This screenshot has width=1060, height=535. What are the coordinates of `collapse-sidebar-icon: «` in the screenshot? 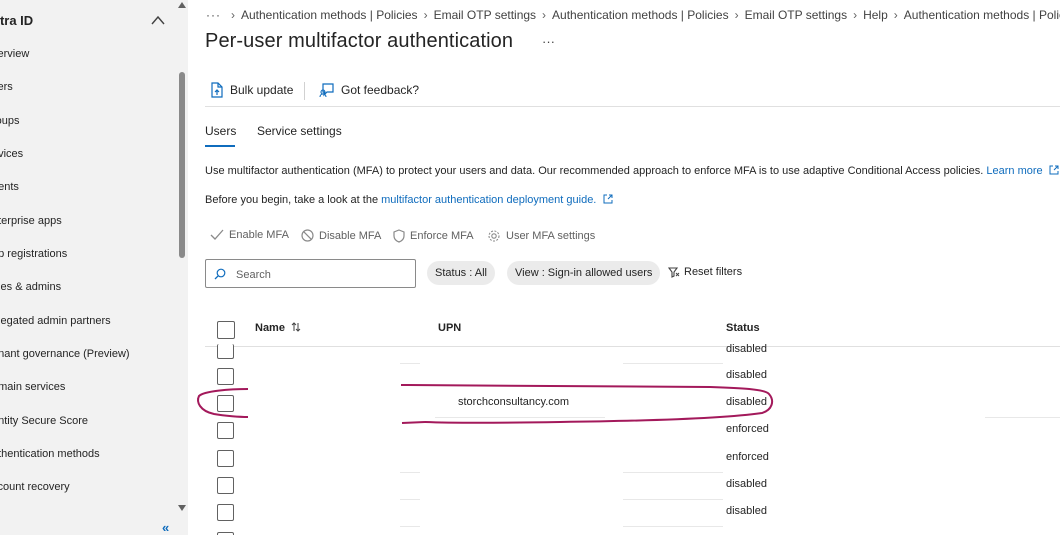 It's located at (165, 527).